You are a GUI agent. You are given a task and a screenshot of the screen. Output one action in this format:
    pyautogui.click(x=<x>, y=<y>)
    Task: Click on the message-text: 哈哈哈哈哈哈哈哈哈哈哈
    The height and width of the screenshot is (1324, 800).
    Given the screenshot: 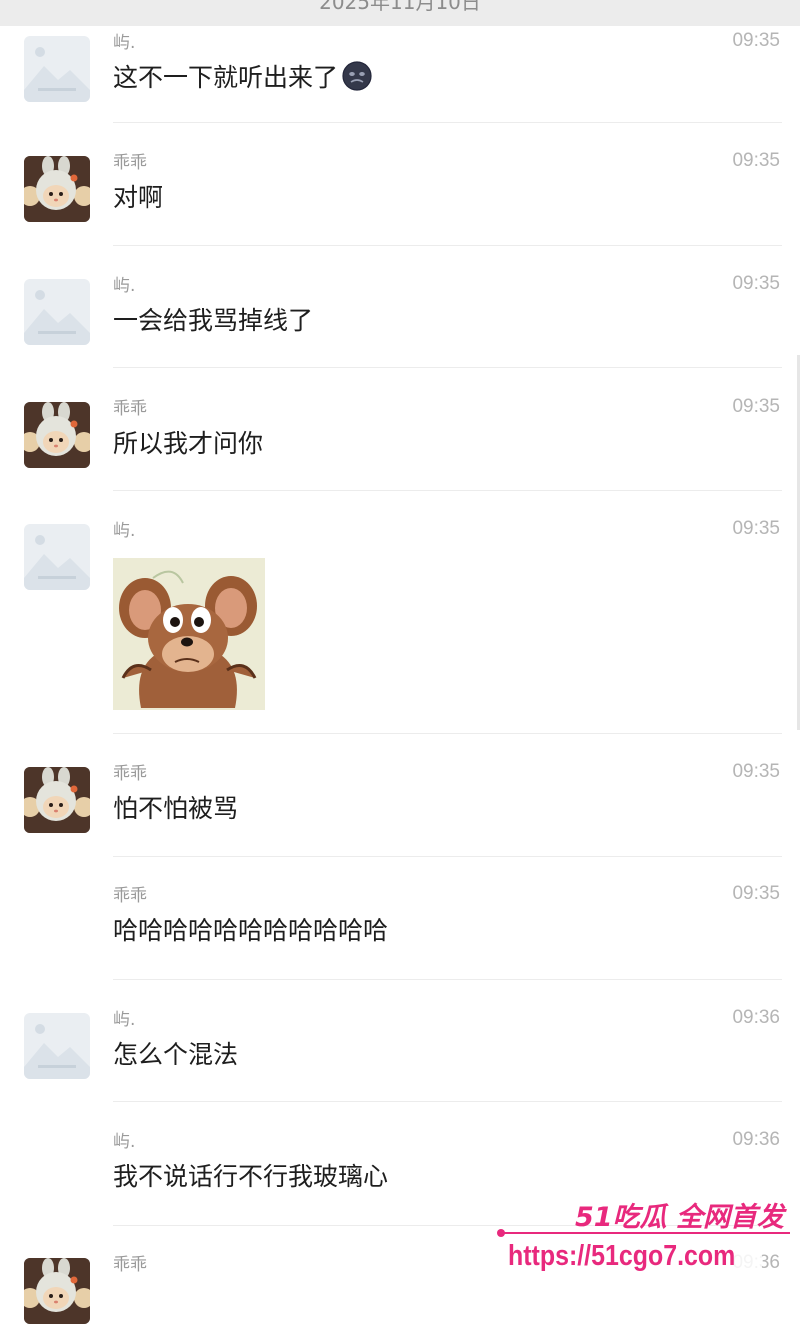 What is the action you would take?
    pyautogui.click(x=251, y=930)
    